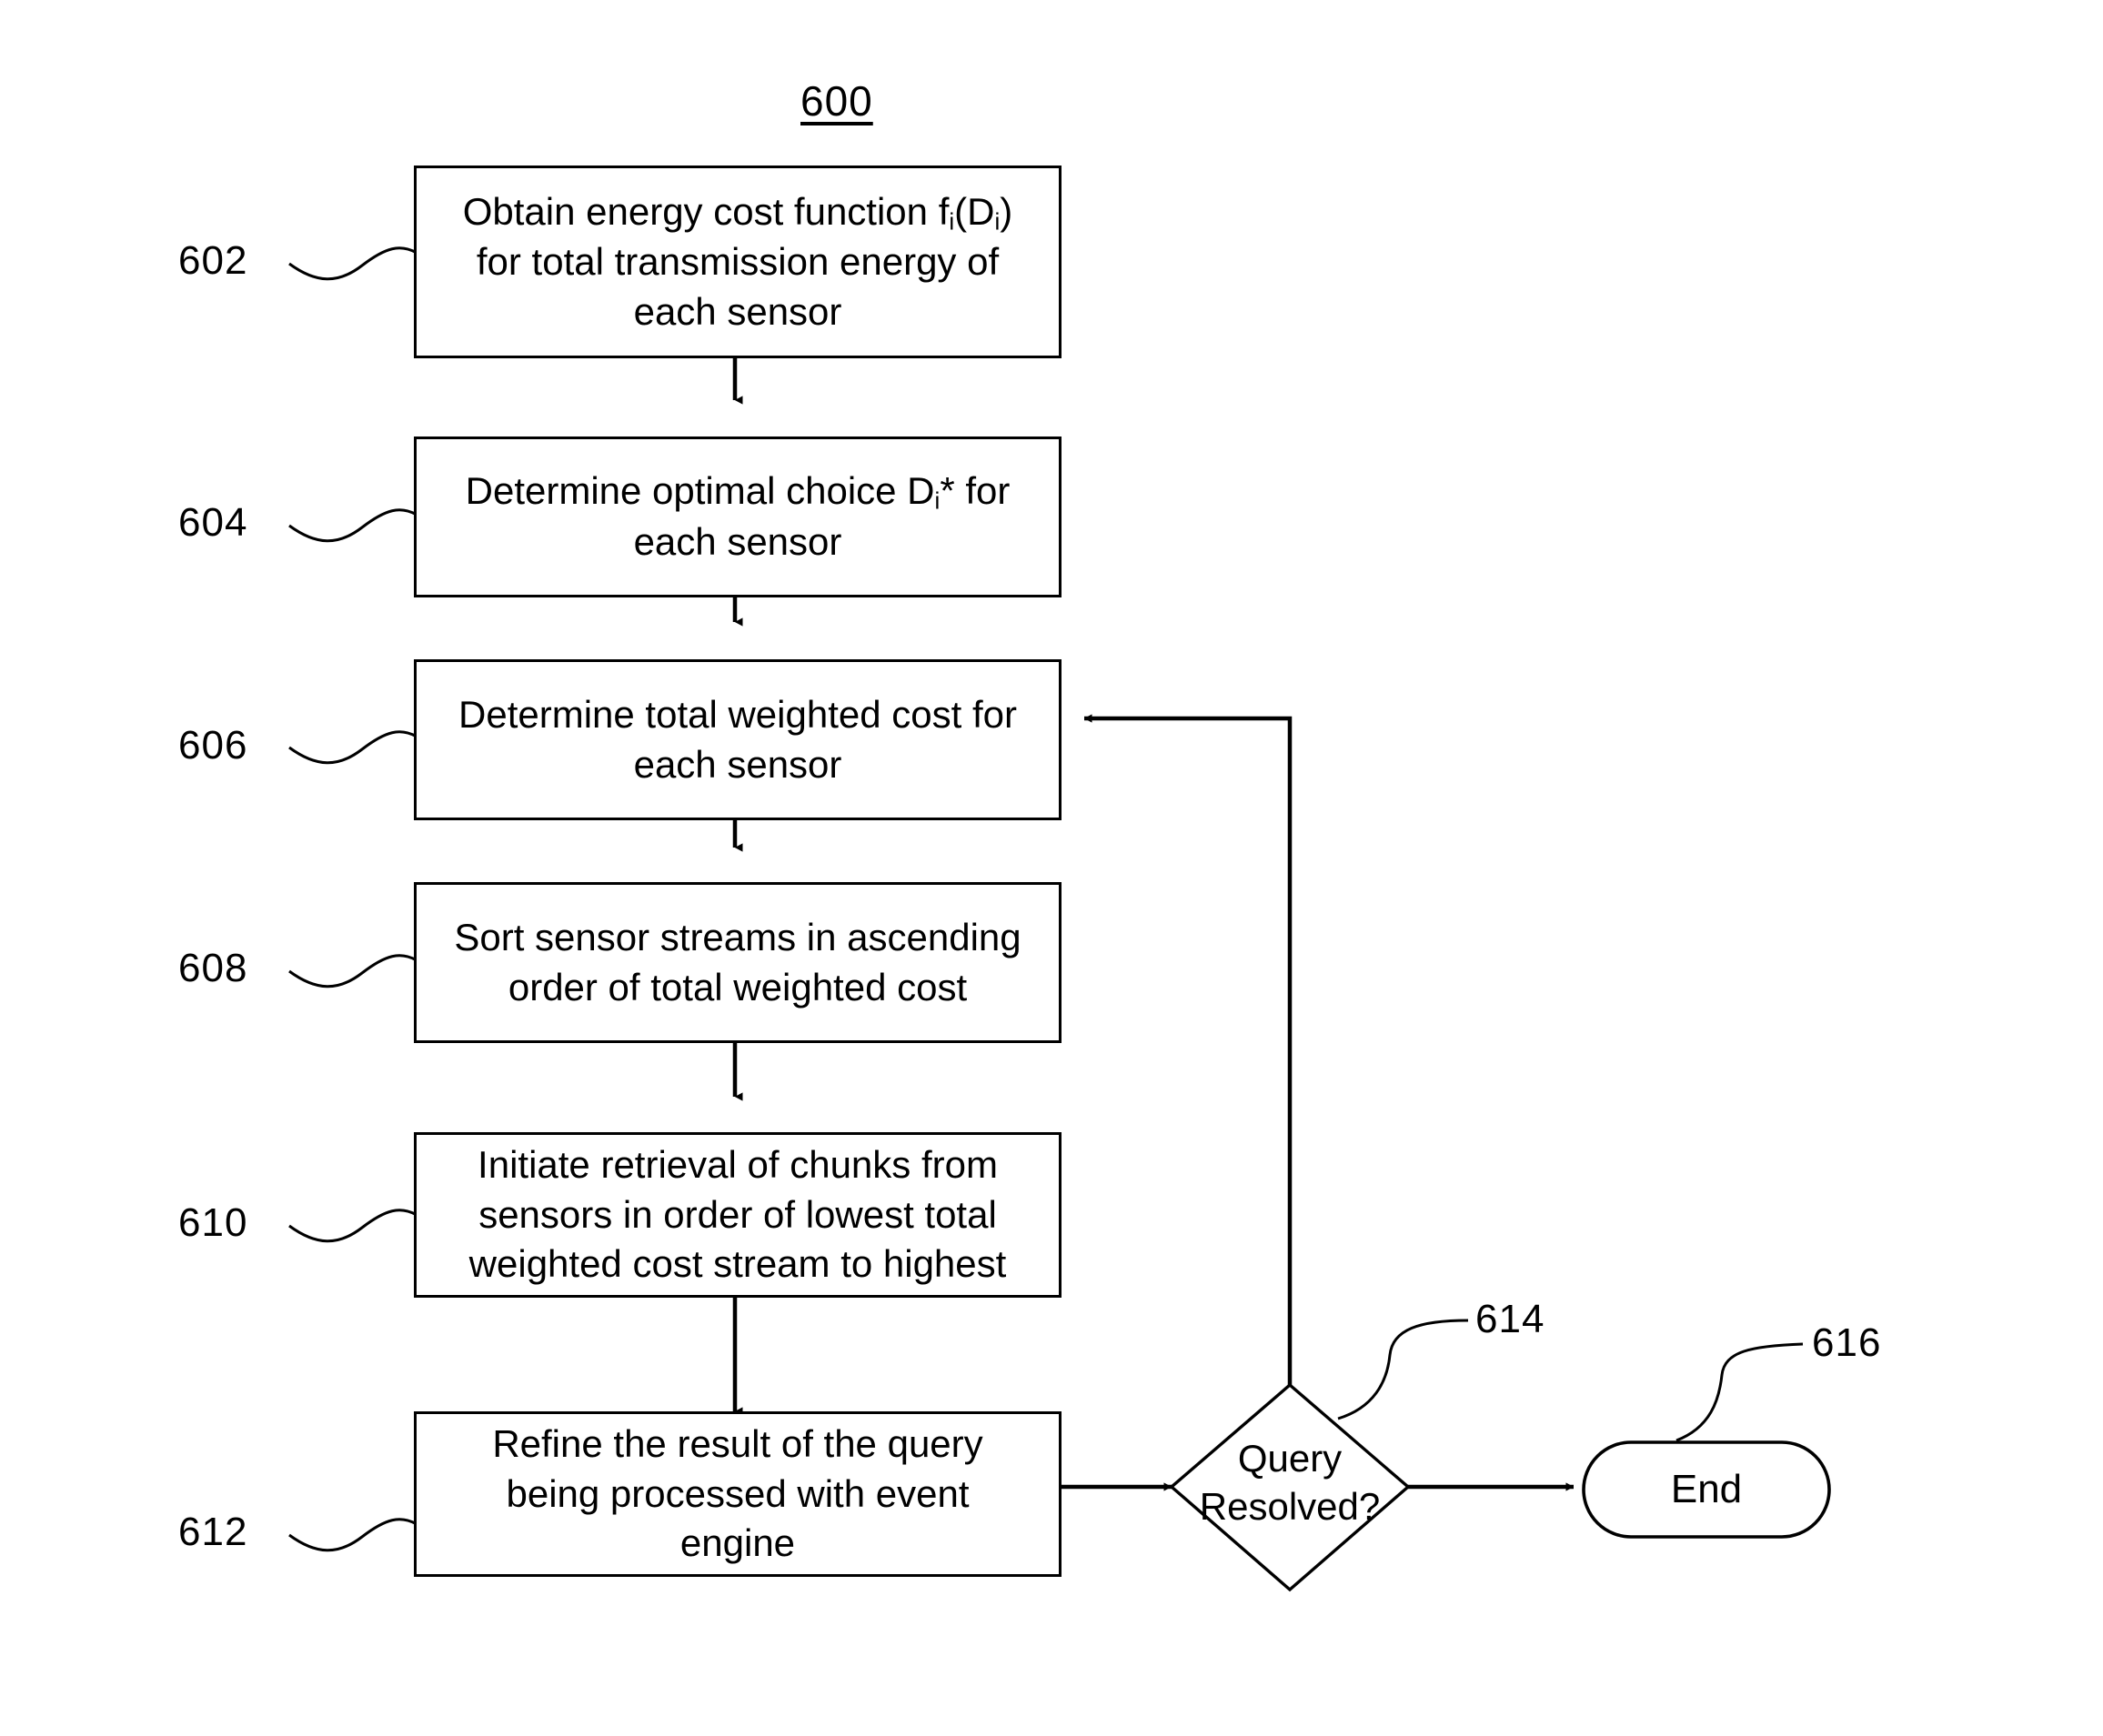 This screenshot has width=2103, height=1736. I want to click on reference-number-614: 614, so click(1510, 1319).